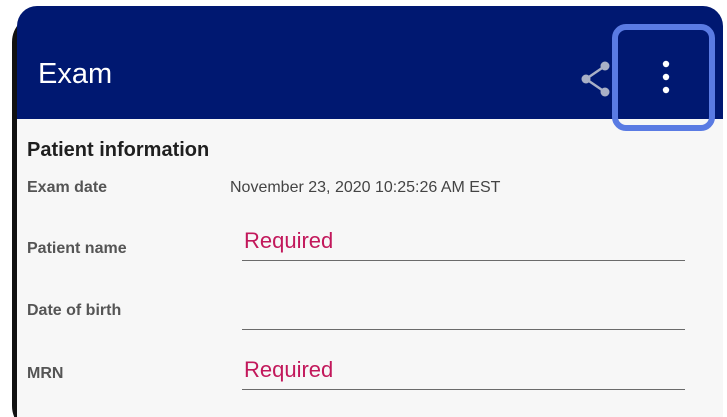 The width and height of the screenshot is (727, 417). Describe the element at coordinates (463, 373) in the screenshot. I see `mrn-field: Required` at that location.